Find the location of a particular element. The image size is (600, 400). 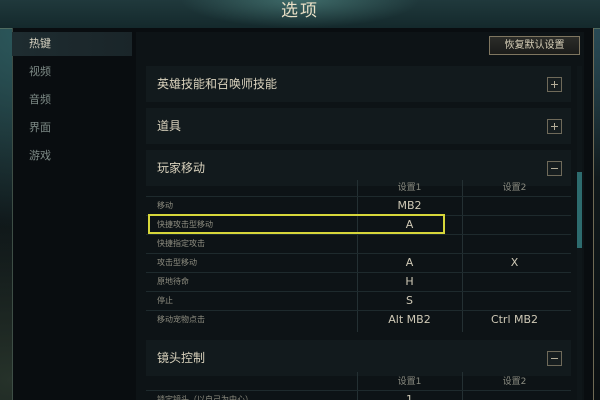

window-header: 选项 is located at coordinates (300, 14).